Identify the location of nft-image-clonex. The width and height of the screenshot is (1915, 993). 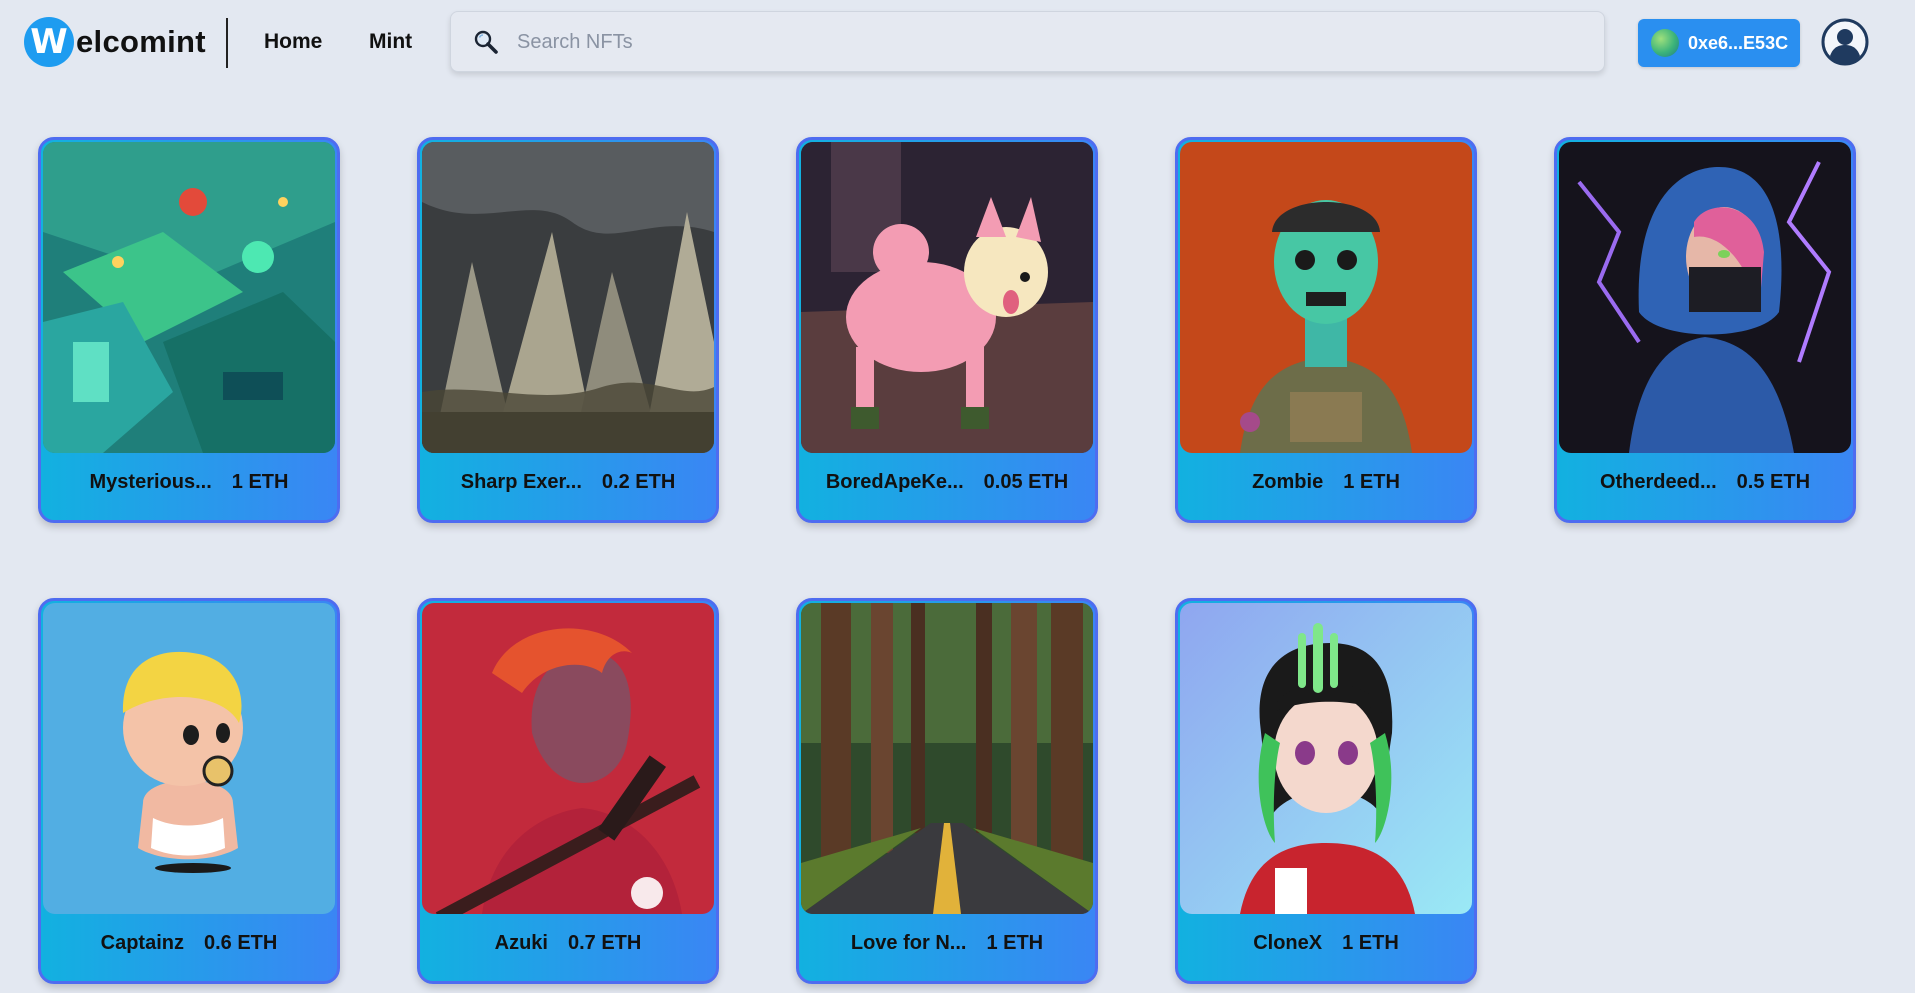
(1326, 758).